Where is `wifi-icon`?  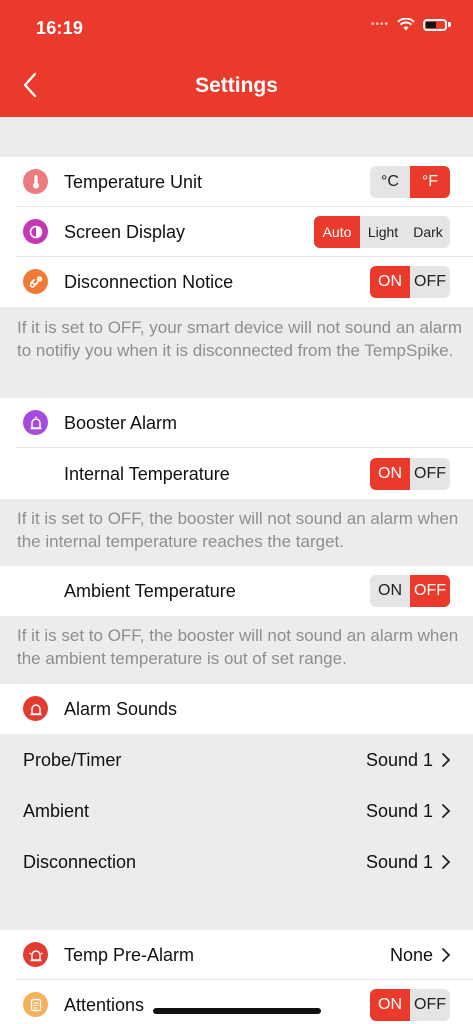
wifi-icon is located at coordinates (406, 24).